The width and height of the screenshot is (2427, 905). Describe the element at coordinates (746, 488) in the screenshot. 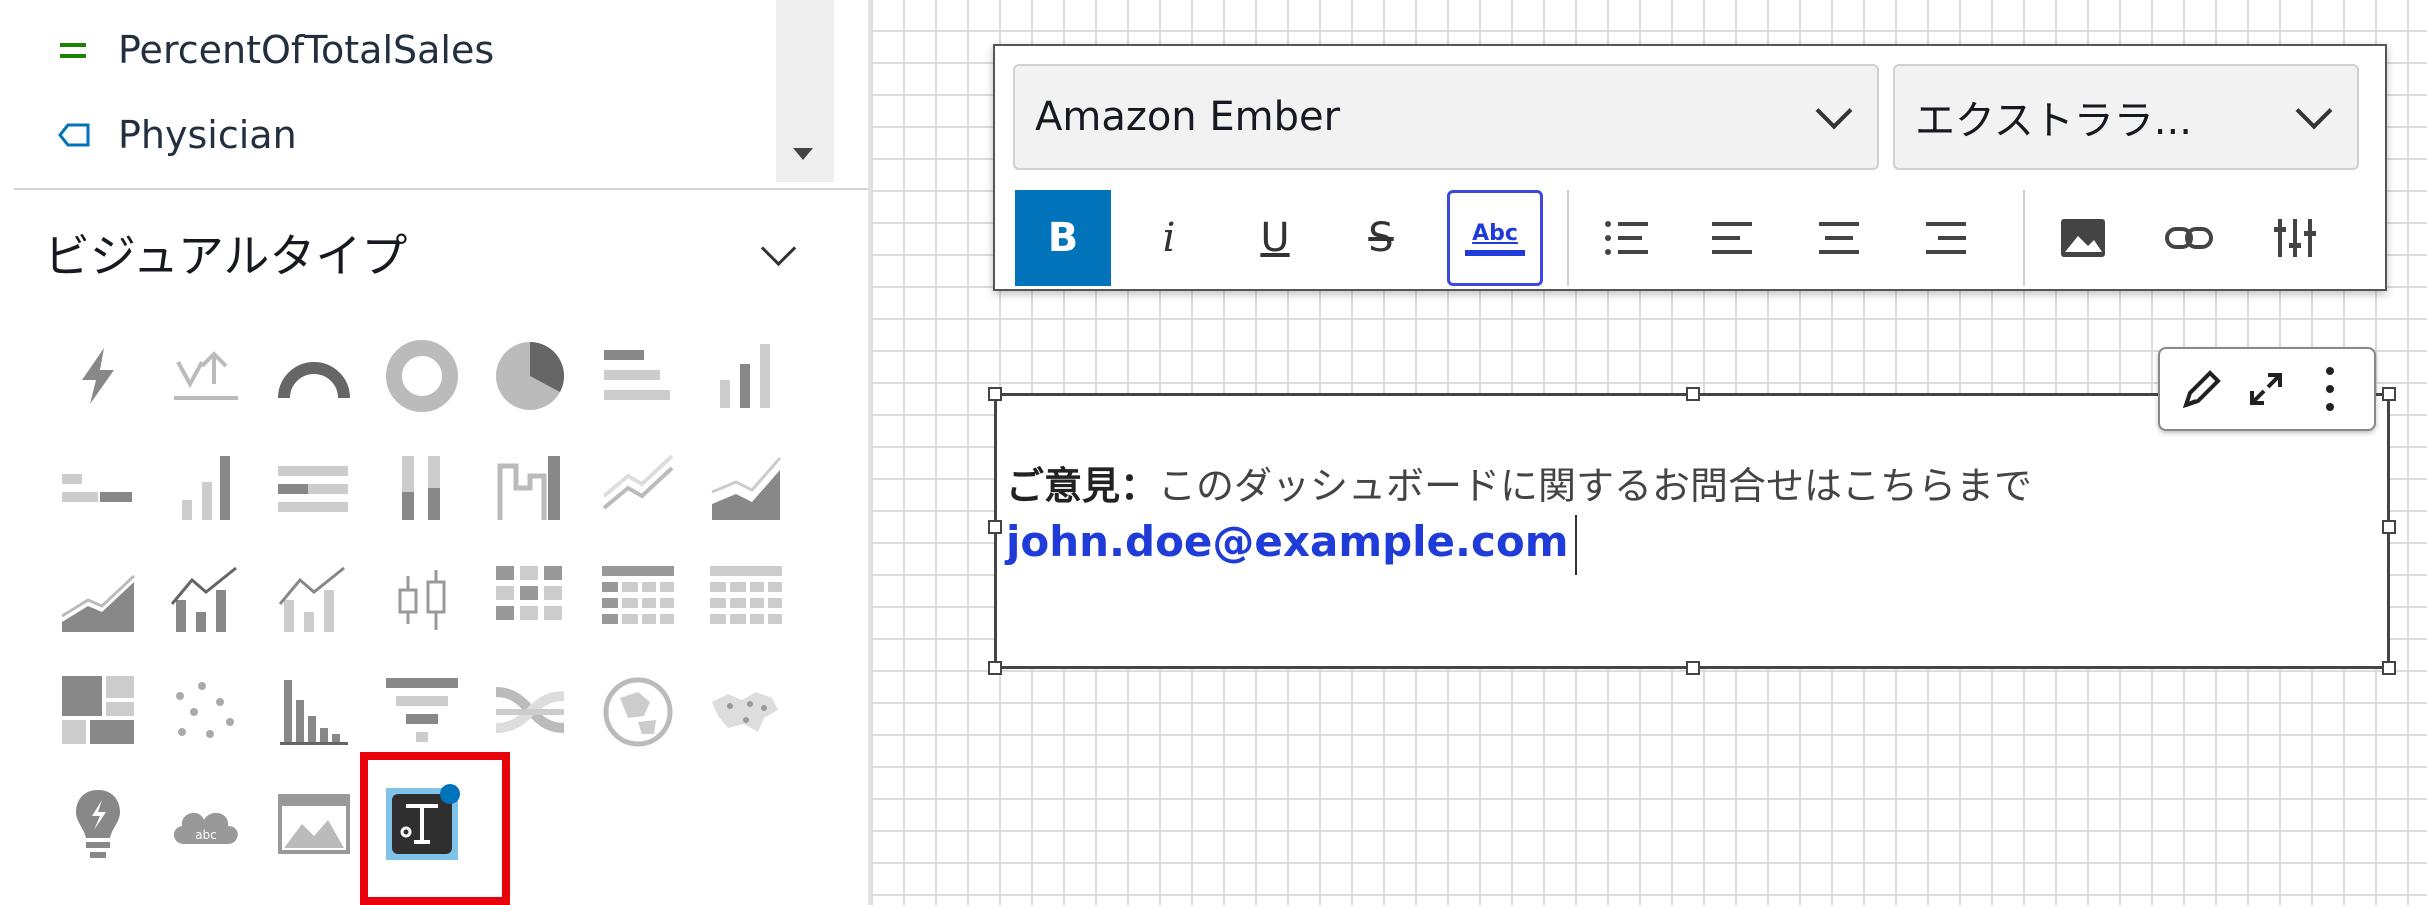

I see `area-icon` at that location.